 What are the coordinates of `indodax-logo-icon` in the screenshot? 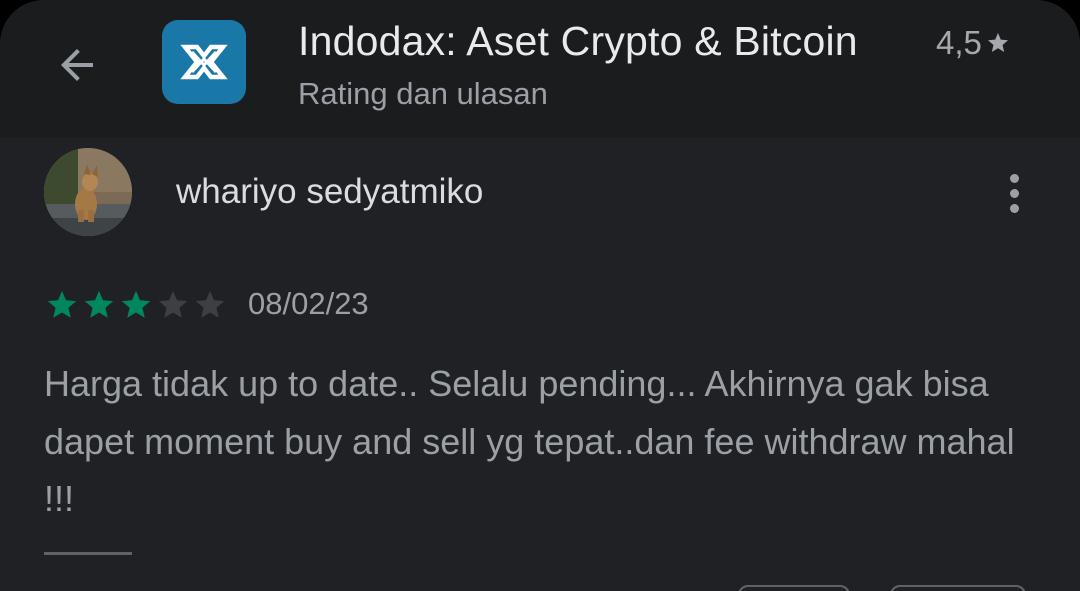 It's located at (204, 62).